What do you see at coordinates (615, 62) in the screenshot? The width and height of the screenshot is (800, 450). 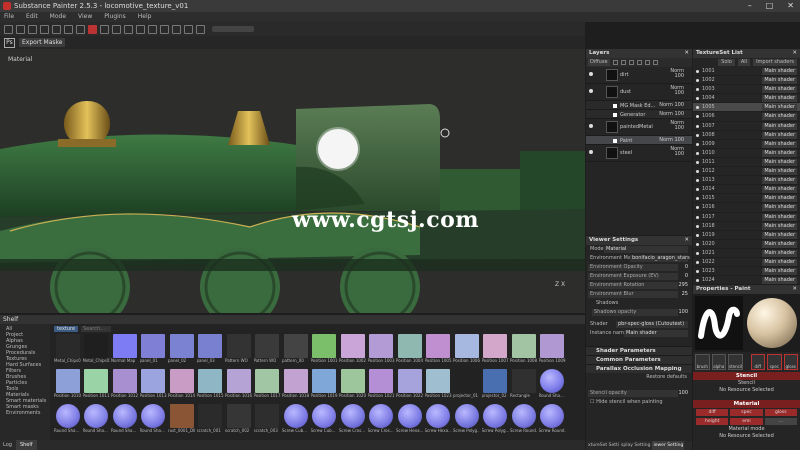 I see `add-layer-icon` at bounding box center [615, 62].